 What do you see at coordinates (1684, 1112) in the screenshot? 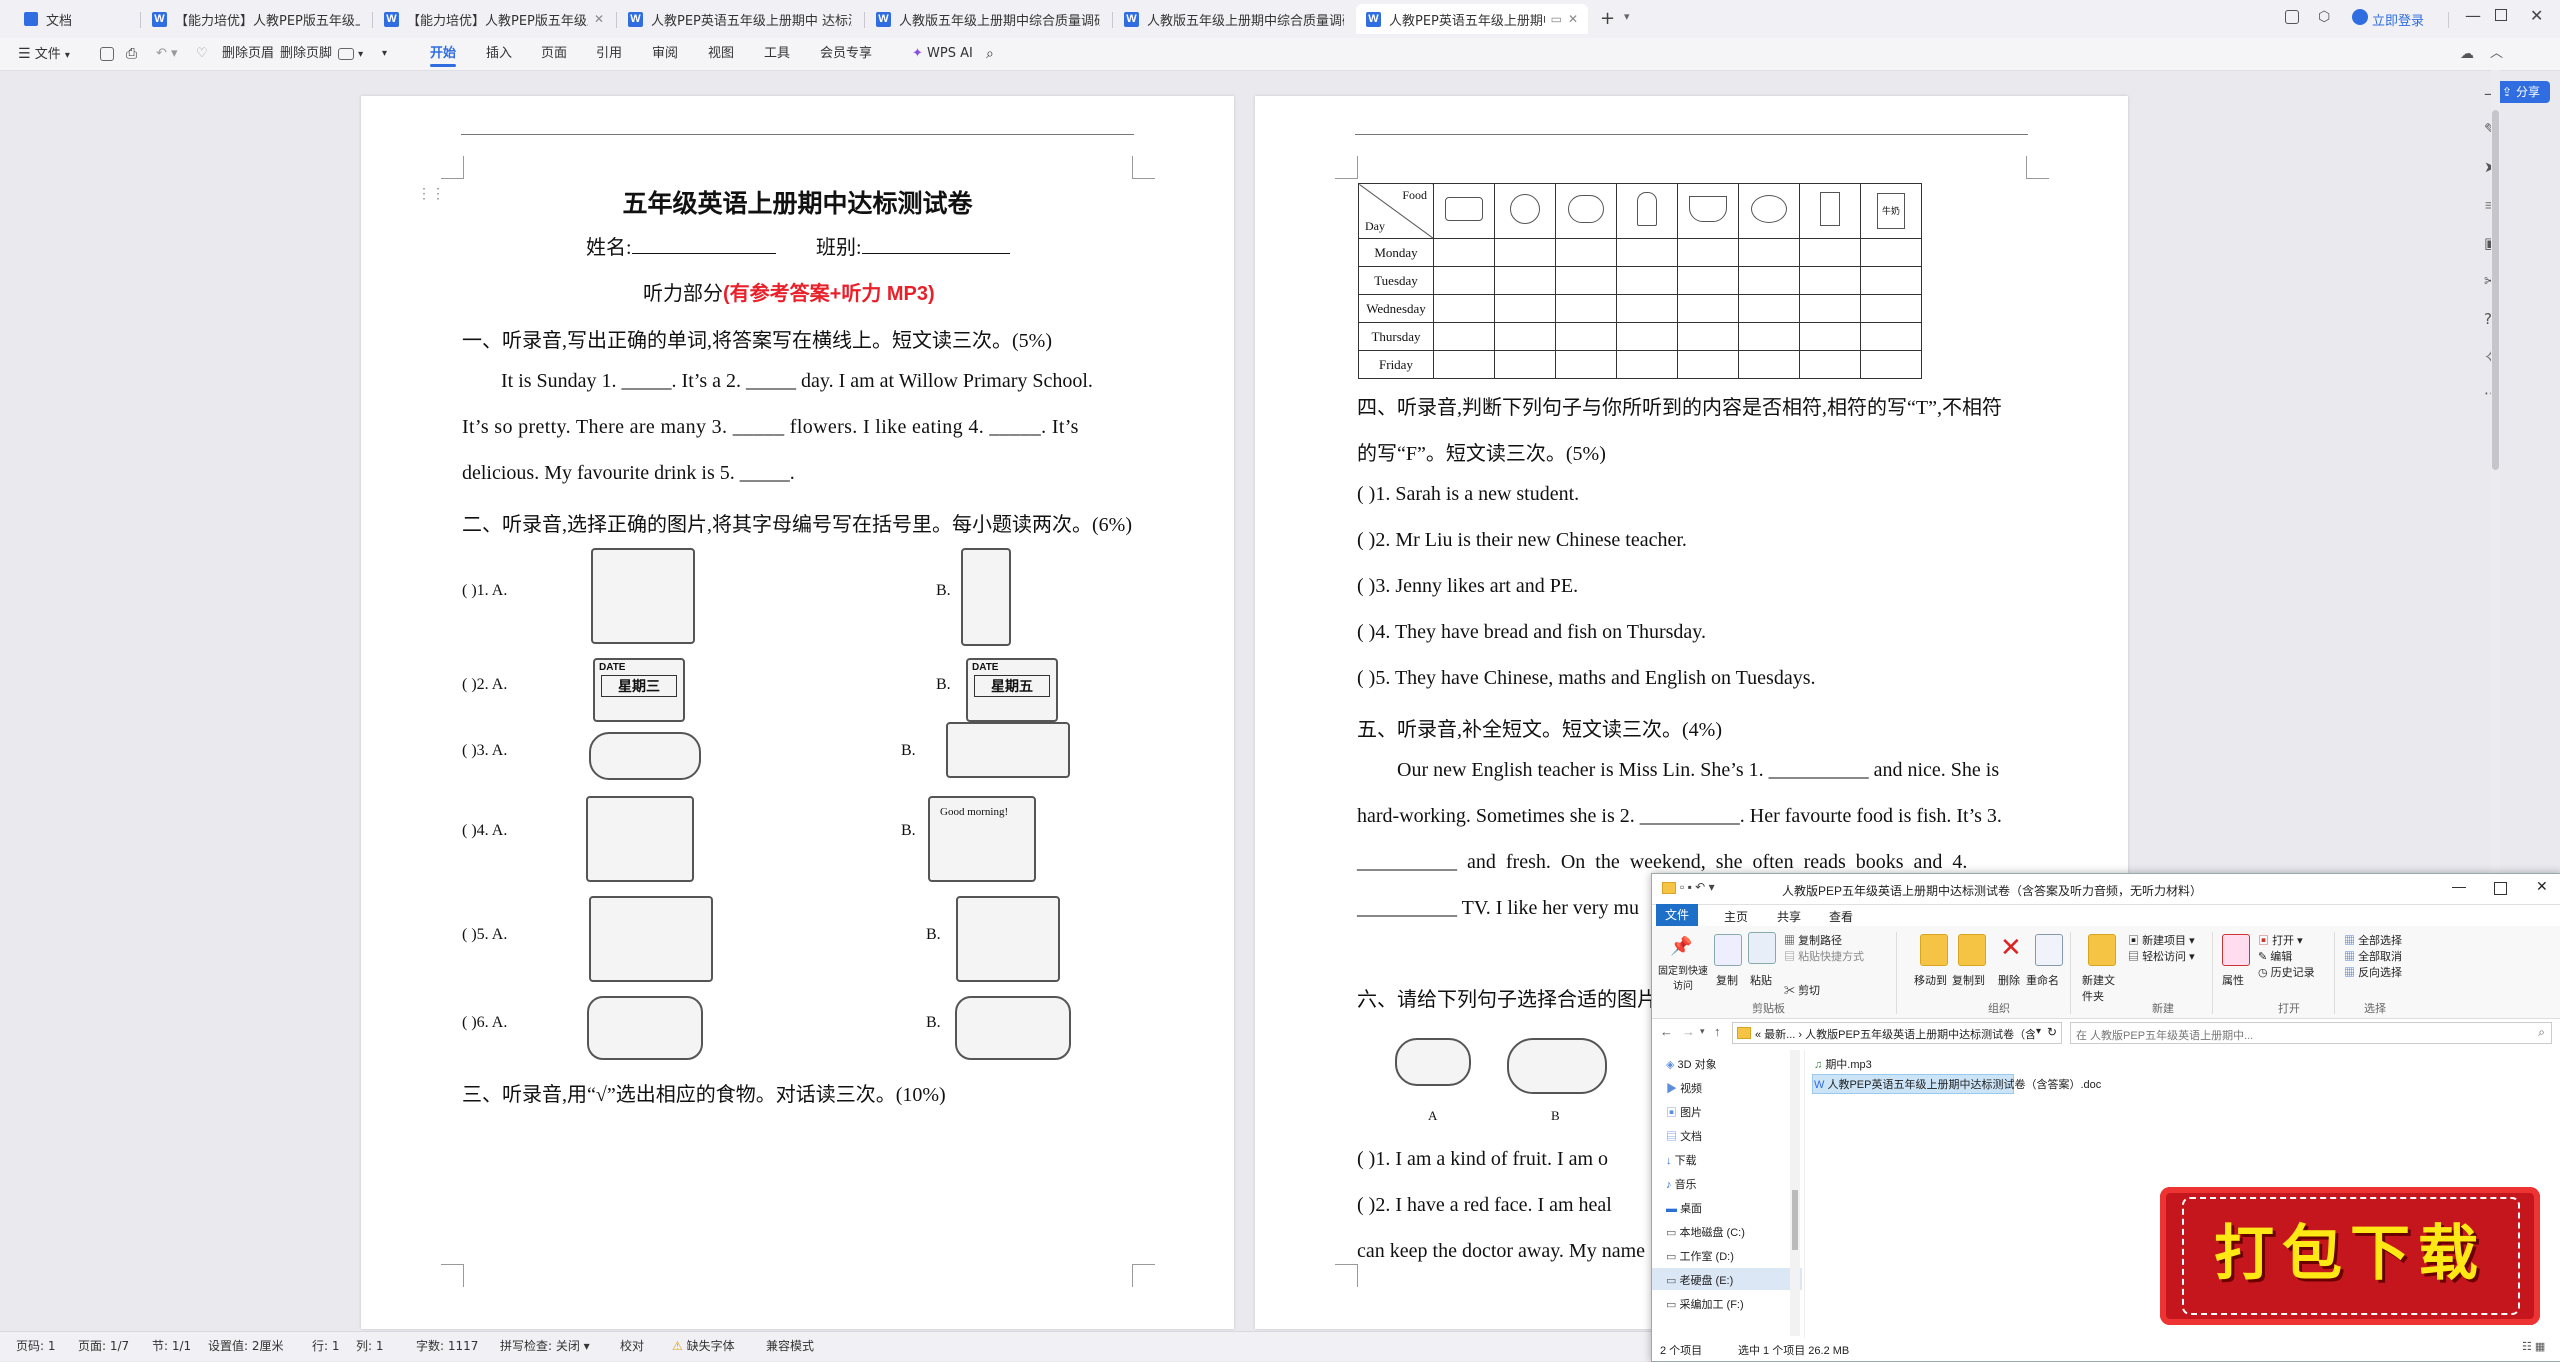
I see `nav-pictures: ▣ 图片` at bounding box center [1684, 1112].